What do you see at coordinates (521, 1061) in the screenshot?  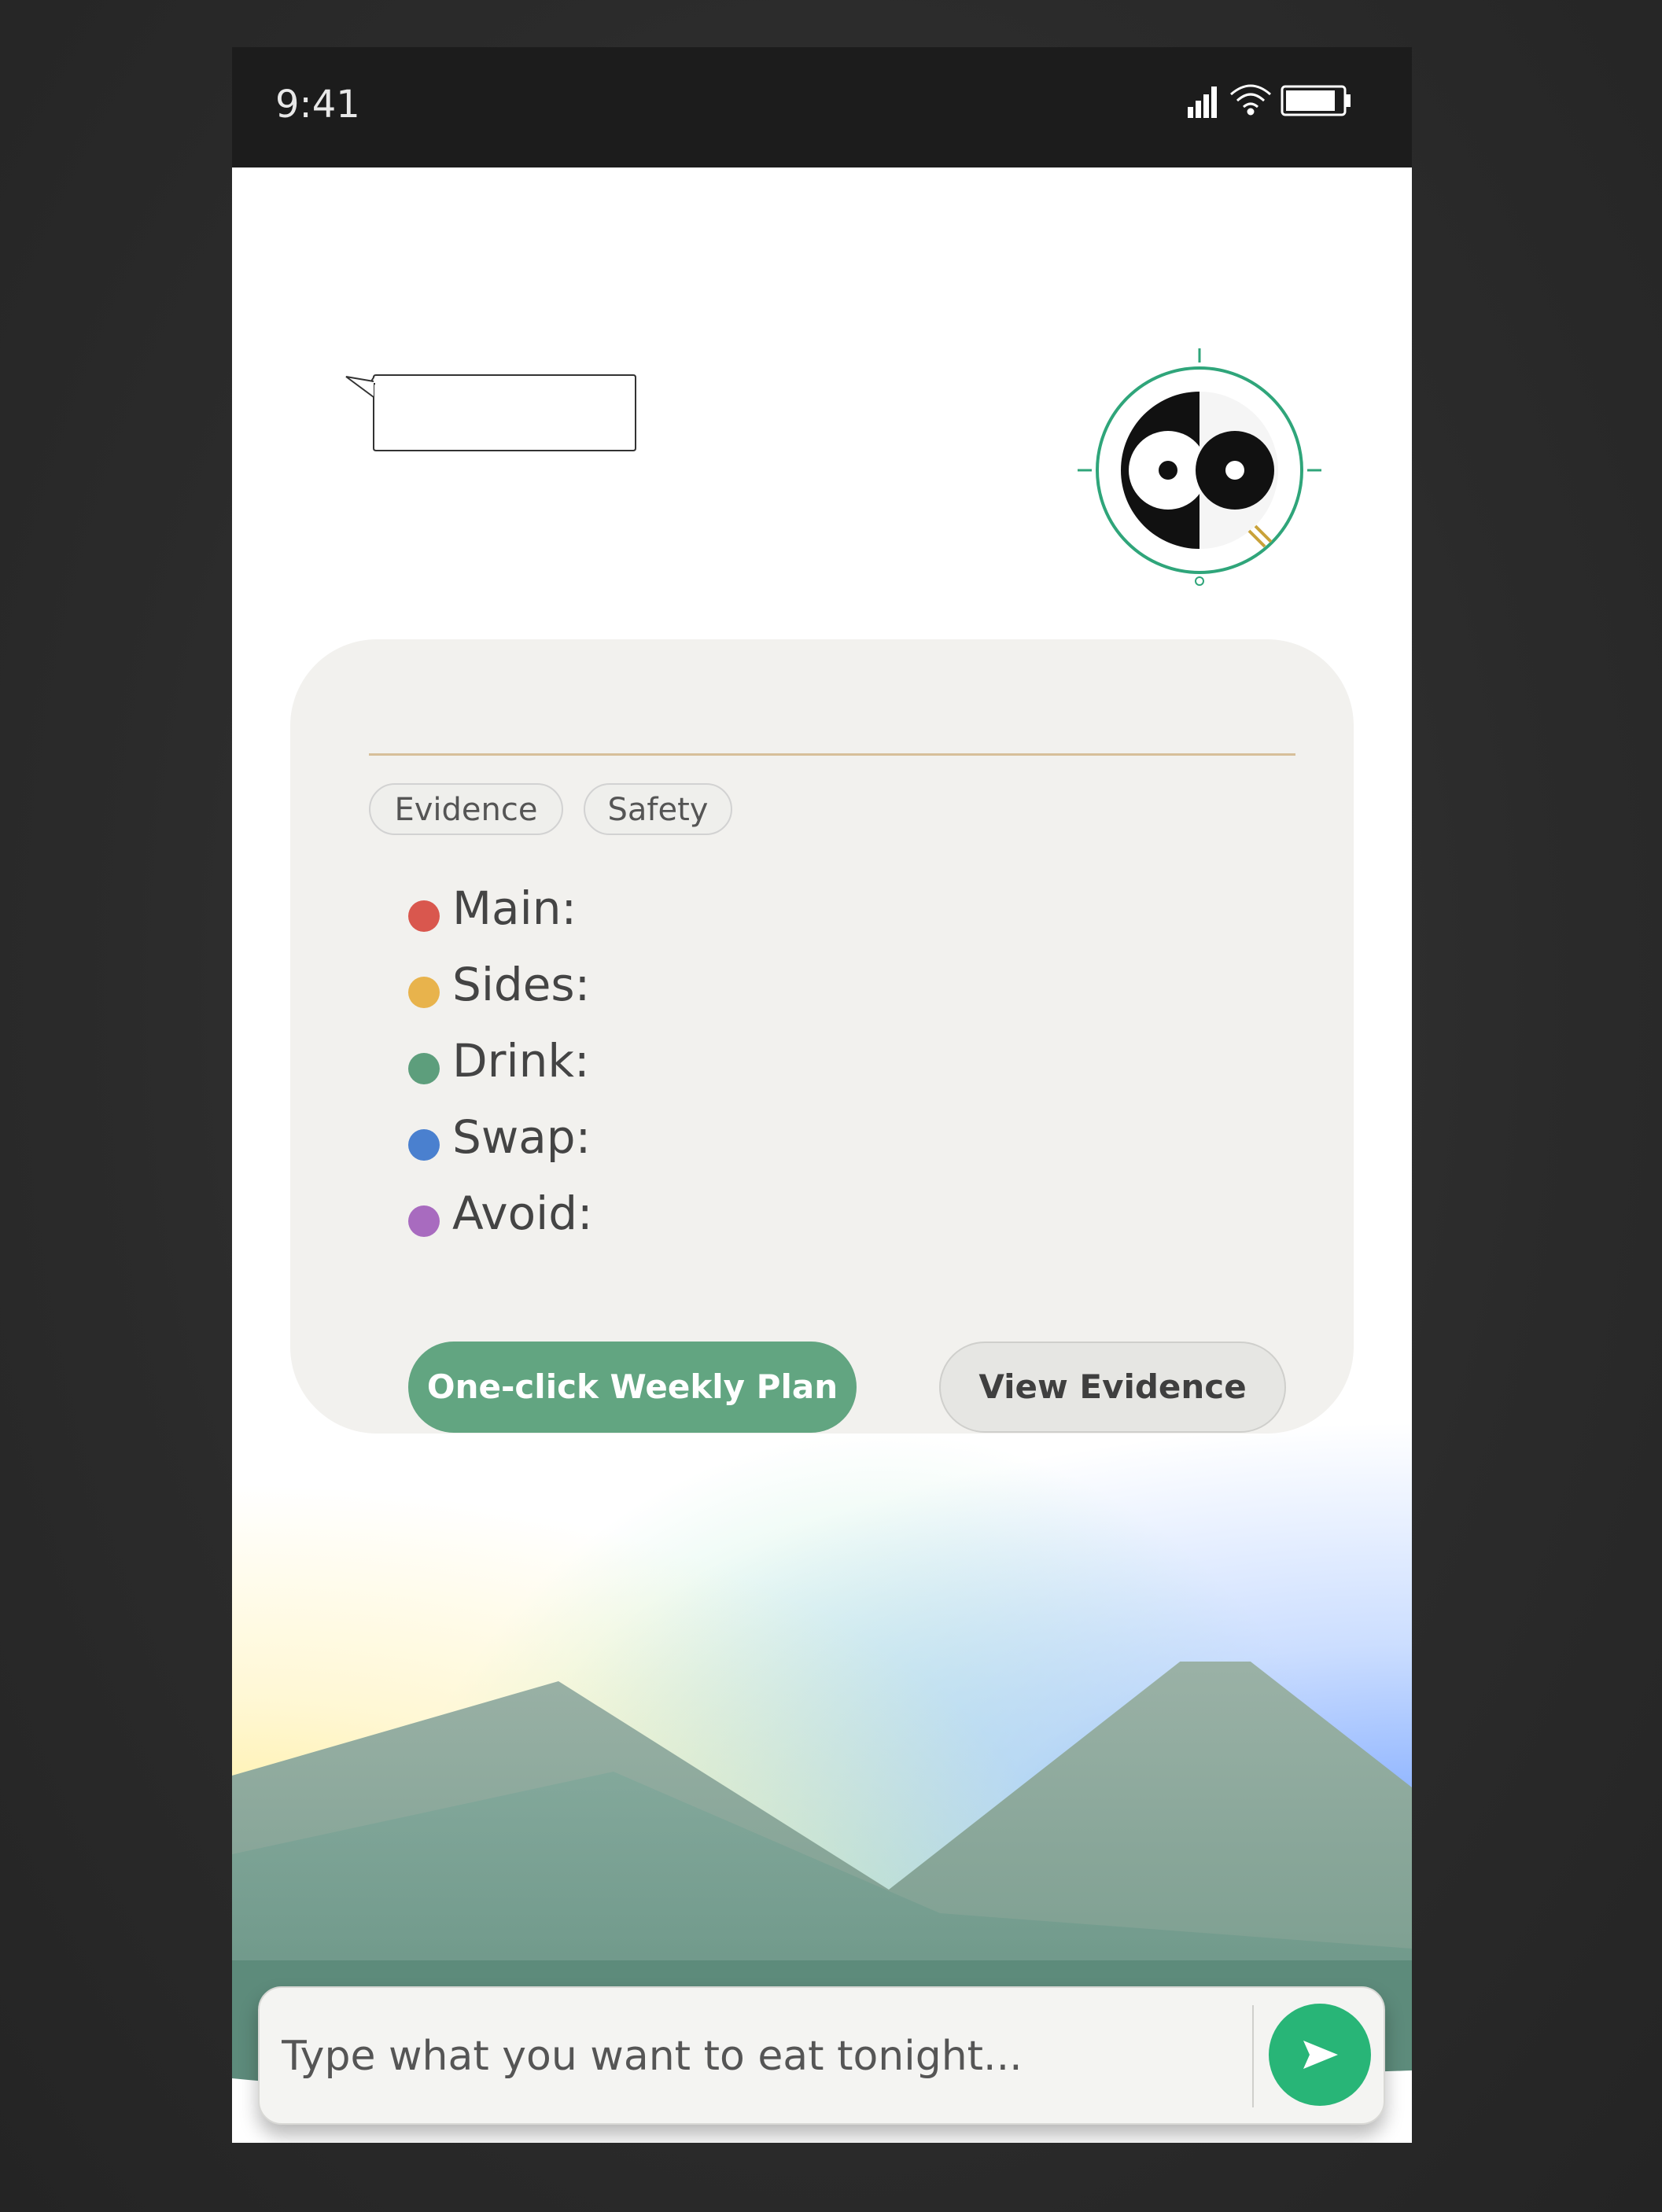 I see `plan-item-label: Drink:` at bounding box center [521, 1061].